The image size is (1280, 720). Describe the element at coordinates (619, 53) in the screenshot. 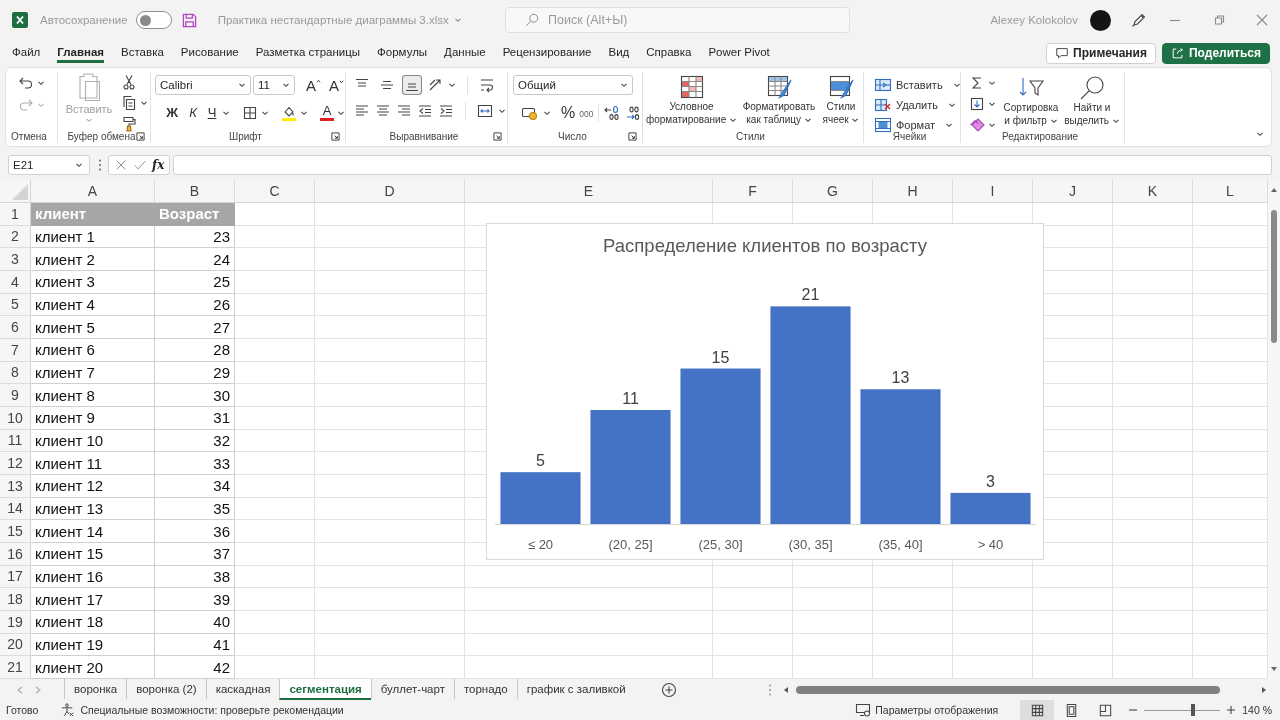

I see `menu-tab: Вид` at that location.